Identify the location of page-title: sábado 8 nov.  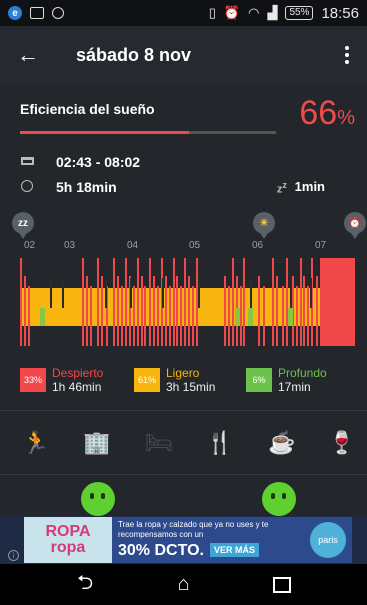
(134, 54).